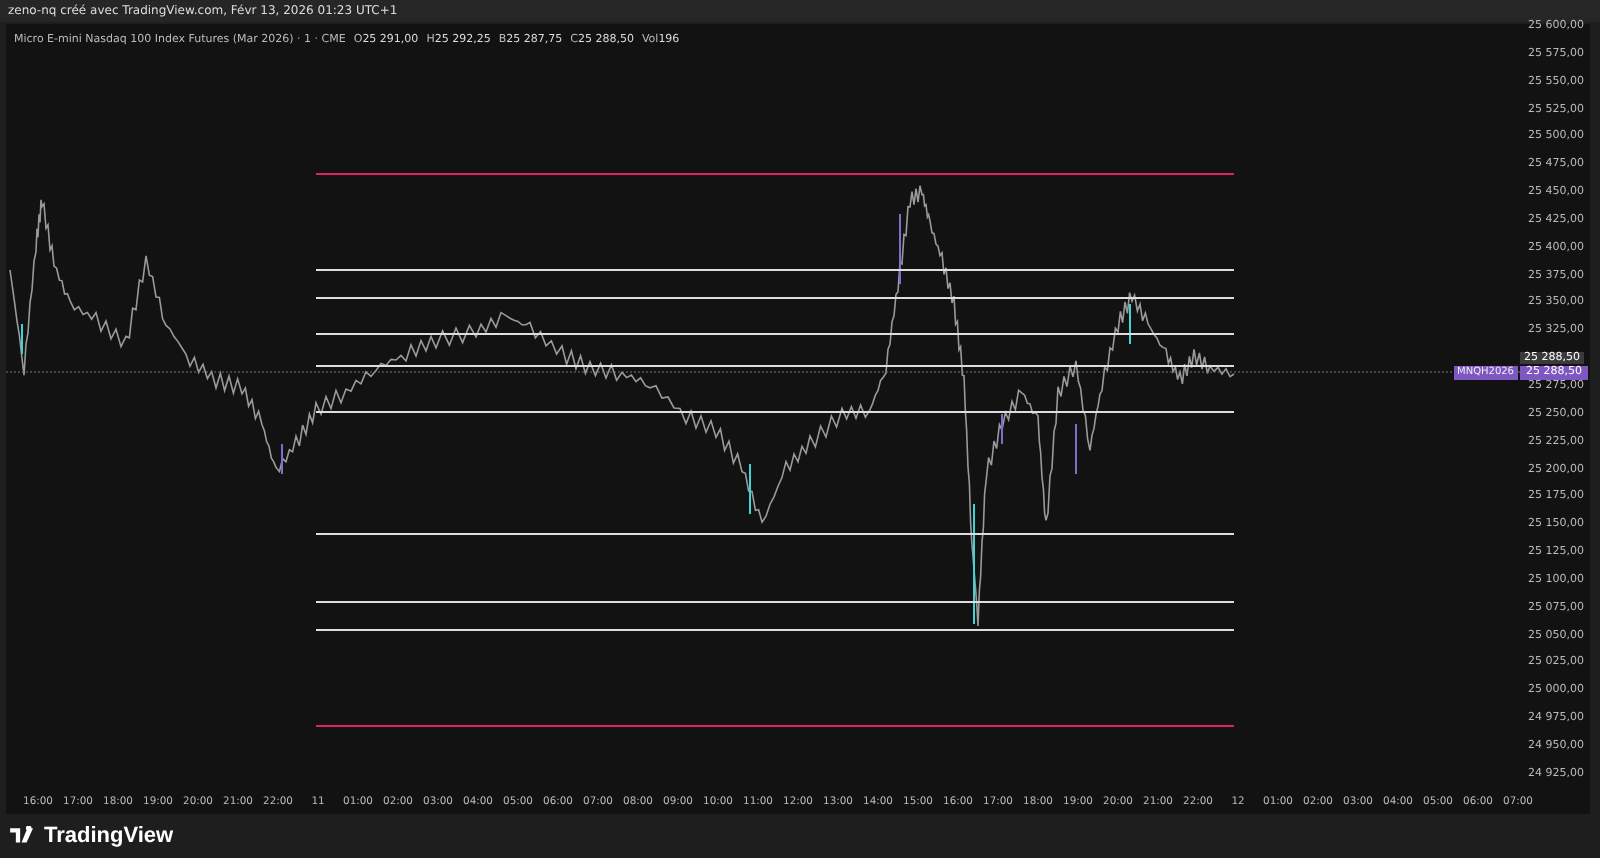 The height and width of the screenshot is (858, 1600). Describe the element at coordinates (23, 836) in the screenshot. I see `logo-icon` at that location.